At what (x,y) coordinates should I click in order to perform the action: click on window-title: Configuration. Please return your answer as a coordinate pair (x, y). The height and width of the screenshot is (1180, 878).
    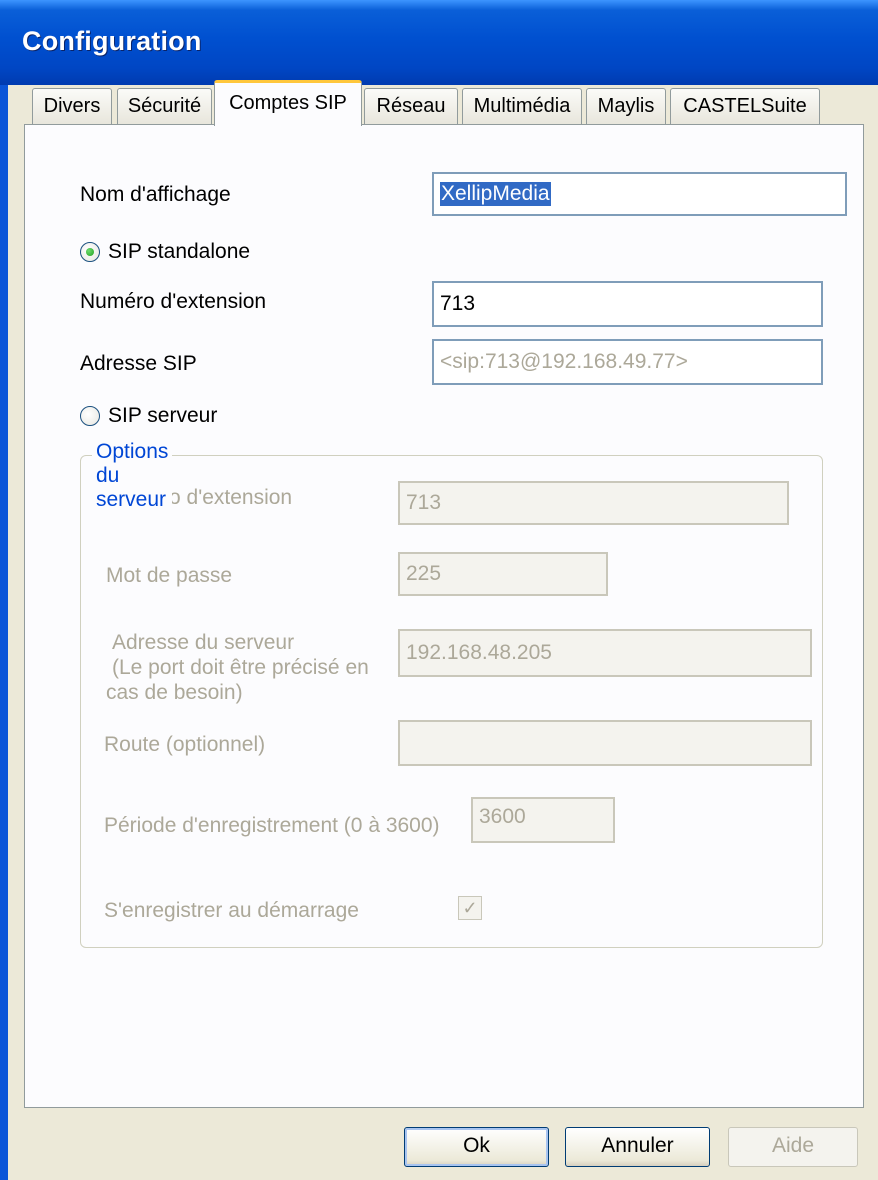
    Looking at the image, I should click on (112, 41).